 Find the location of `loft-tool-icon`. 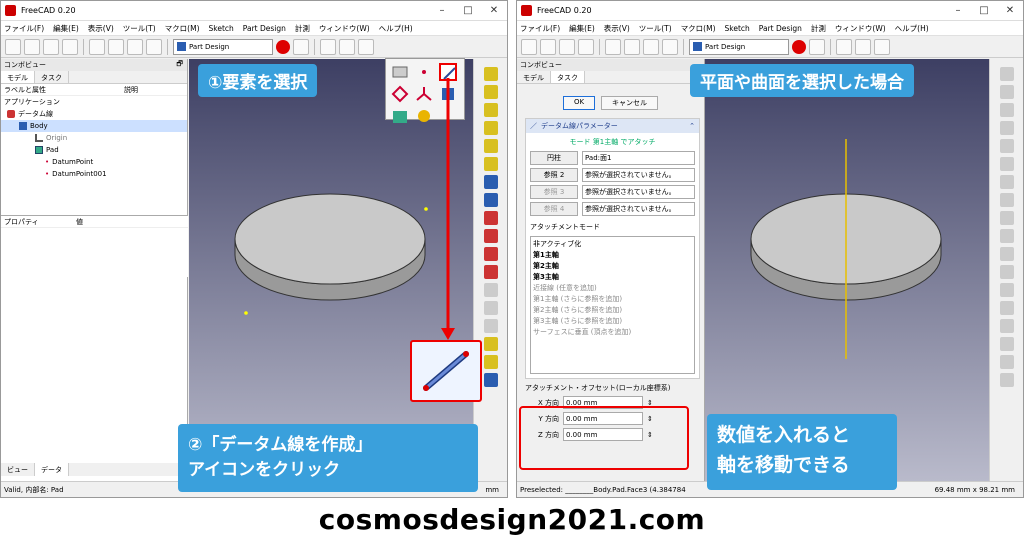

loft-tool-icon is located at coordinates (490, 110).